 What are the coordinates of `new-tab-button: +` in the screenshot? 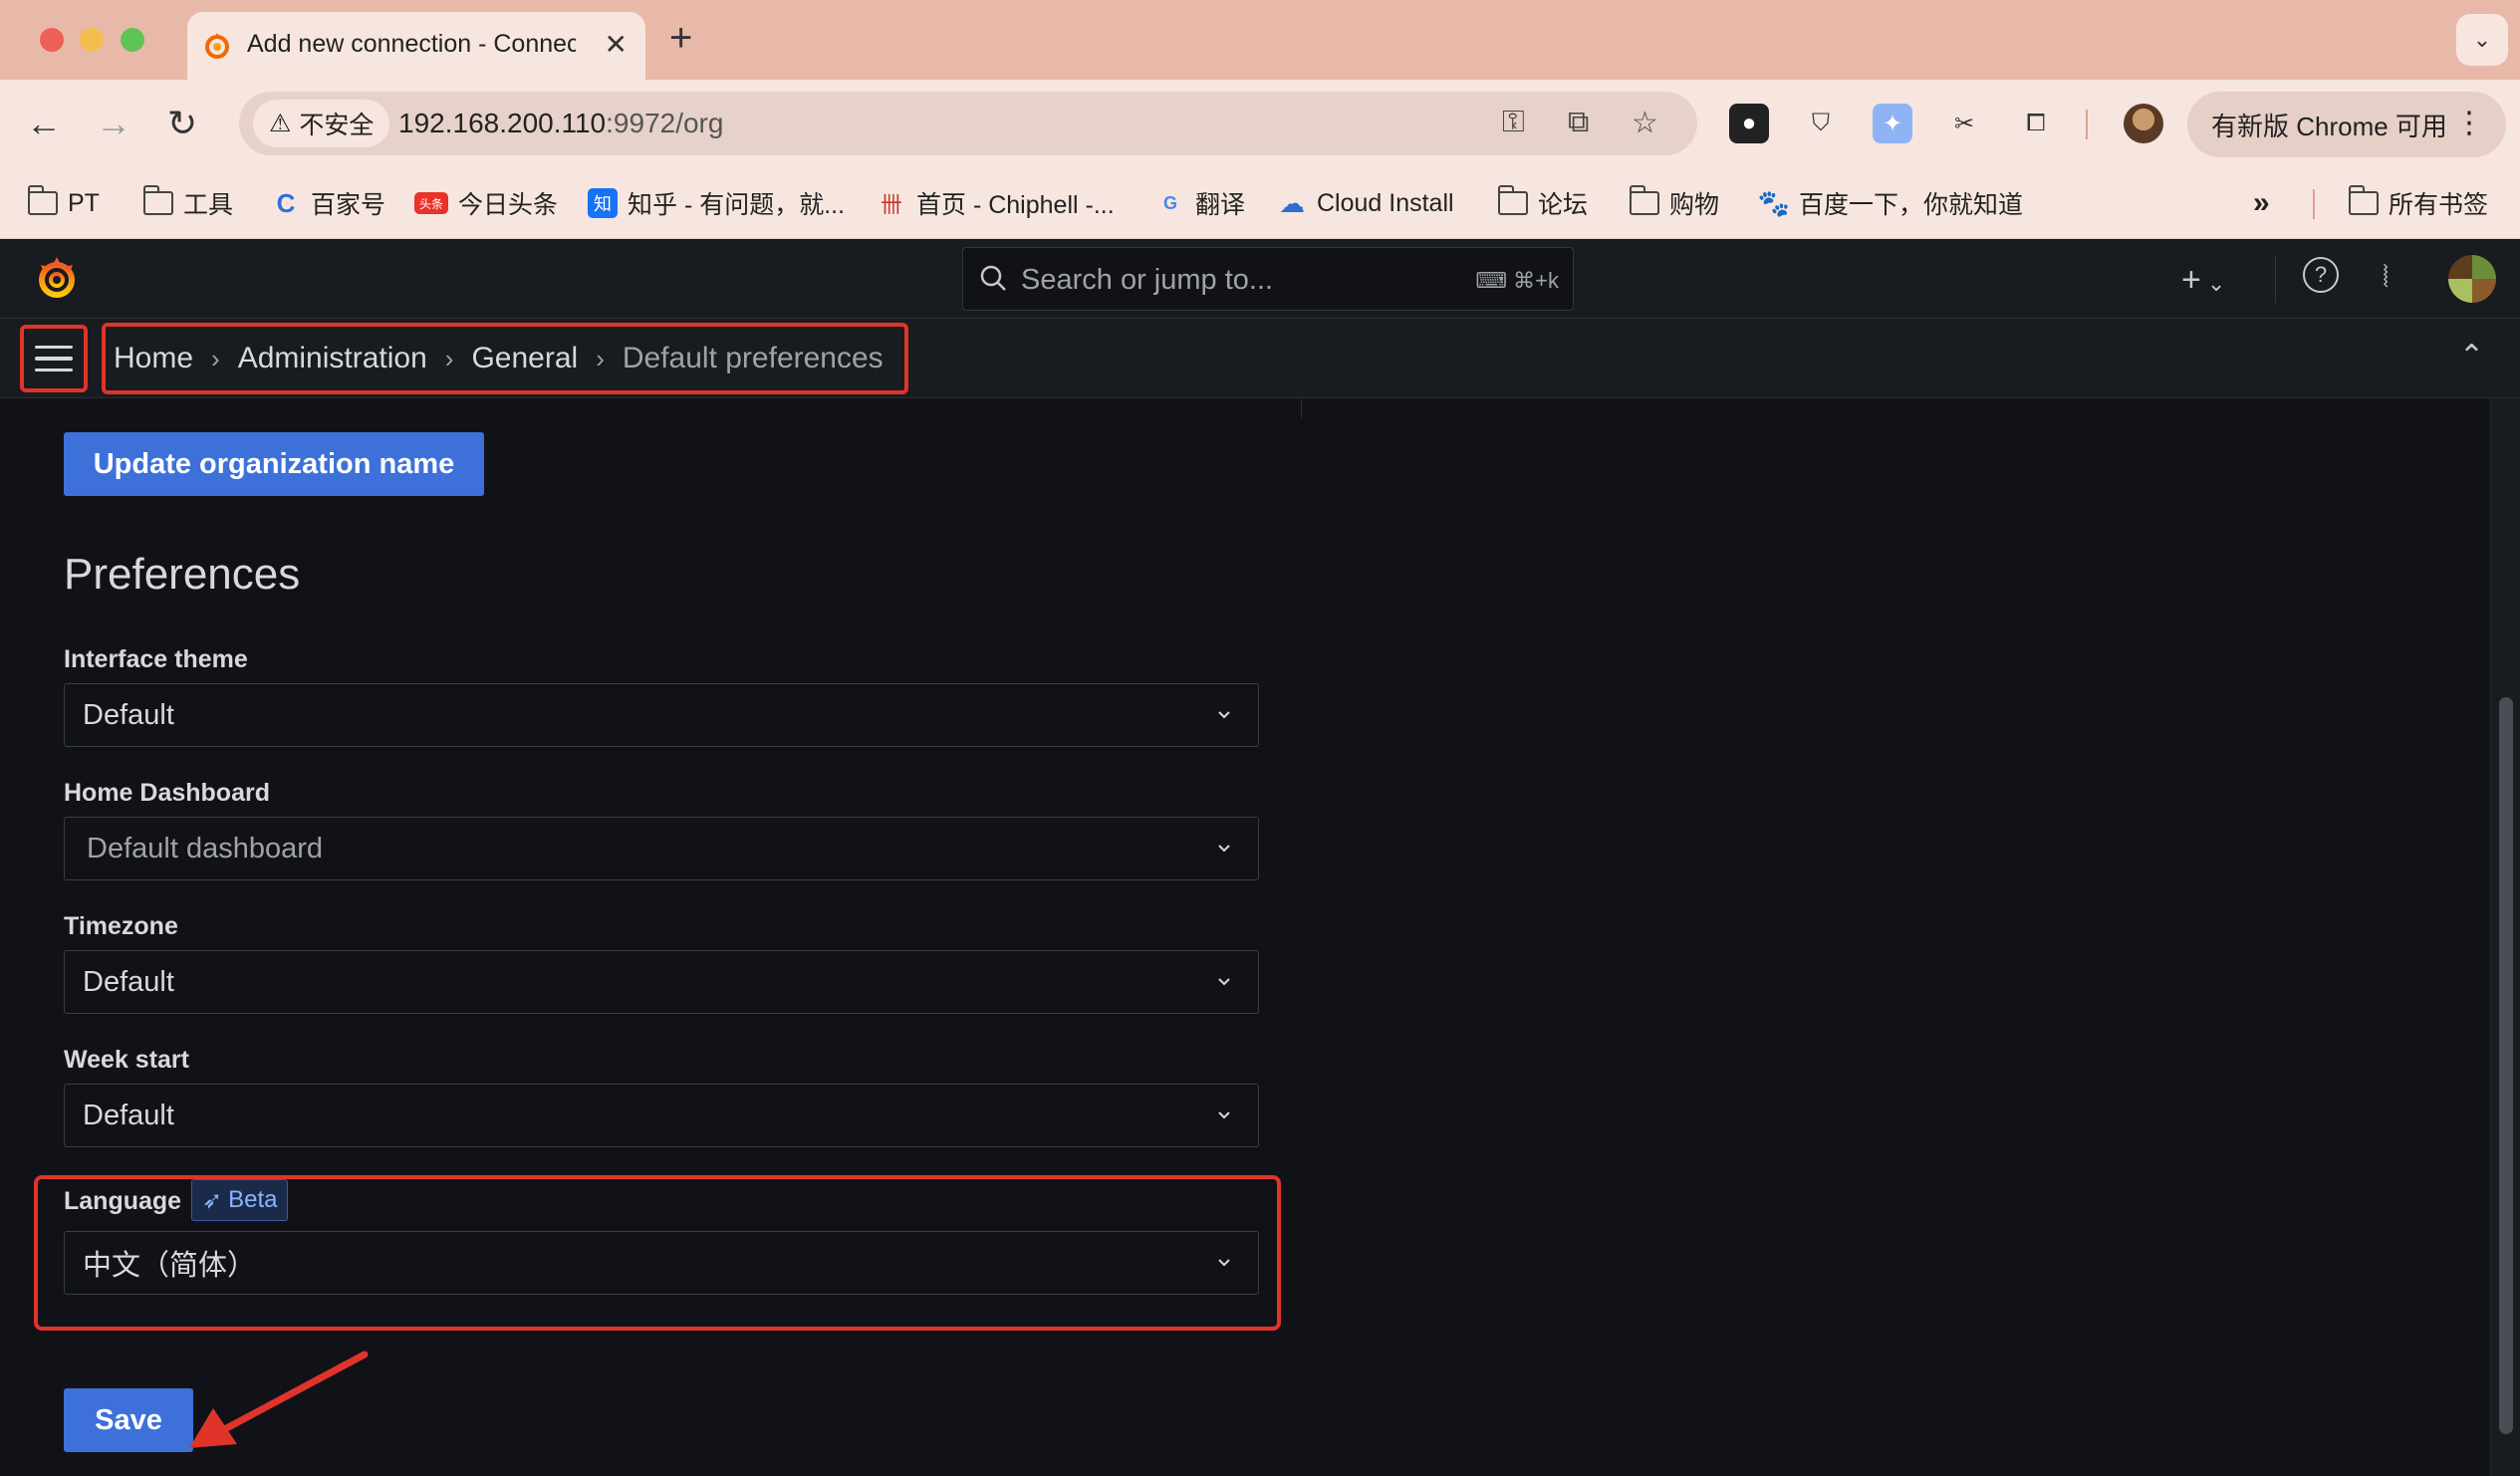 It's located at (680, 38).